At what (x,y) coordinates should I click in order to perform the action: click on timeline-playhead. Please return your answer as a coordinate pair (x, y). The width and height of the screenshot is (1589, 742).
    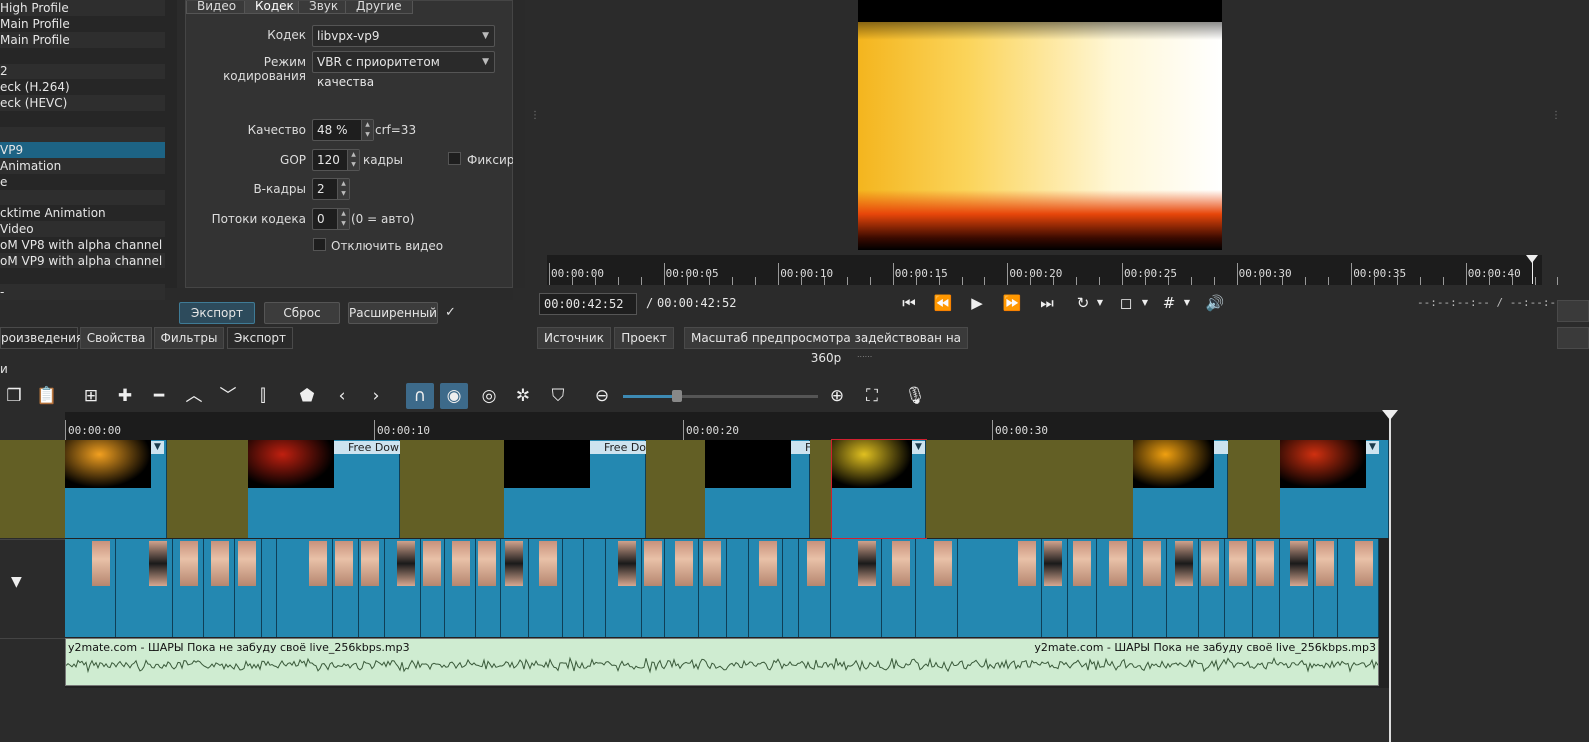
    Looking at the image, I should click on (1390, 577).